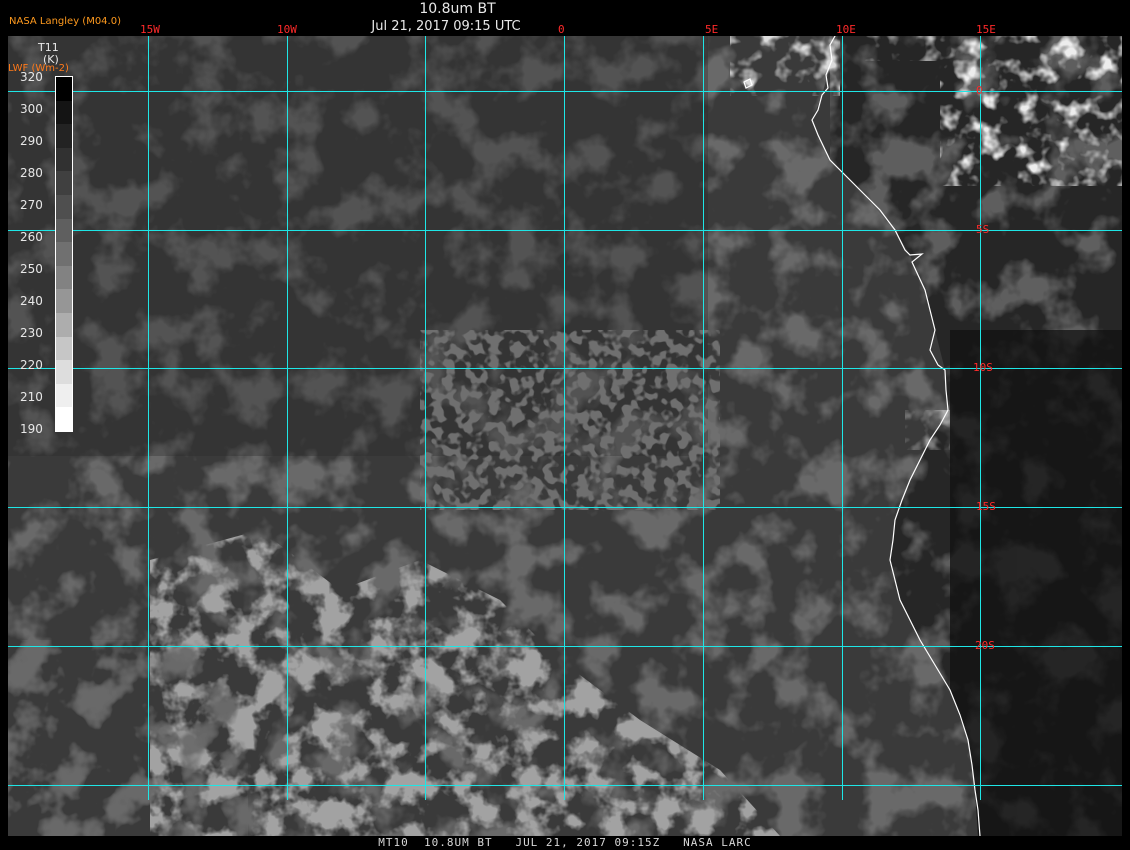 This screenshot has height=850, width=1130. Describe the element at coordinates (31, 269) in the screenshot. I see `color-bar-tick-label: 250` at that location.